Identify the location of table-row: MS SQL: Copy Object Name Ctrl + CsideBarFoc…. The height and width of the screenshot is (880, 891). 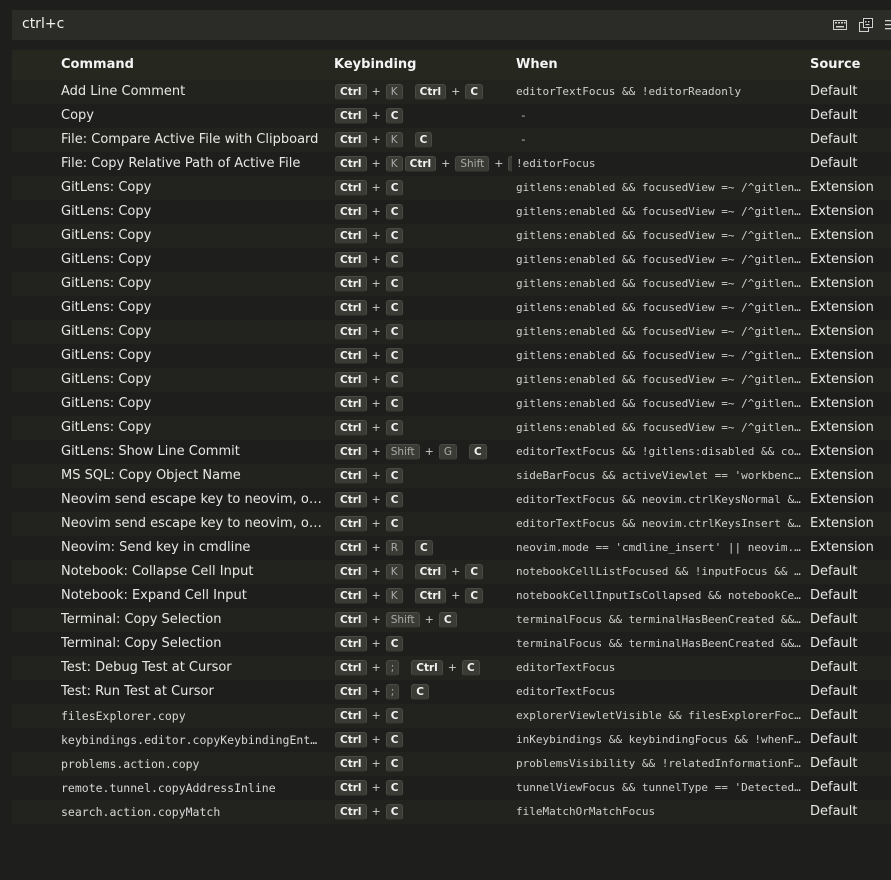
(451, 476).